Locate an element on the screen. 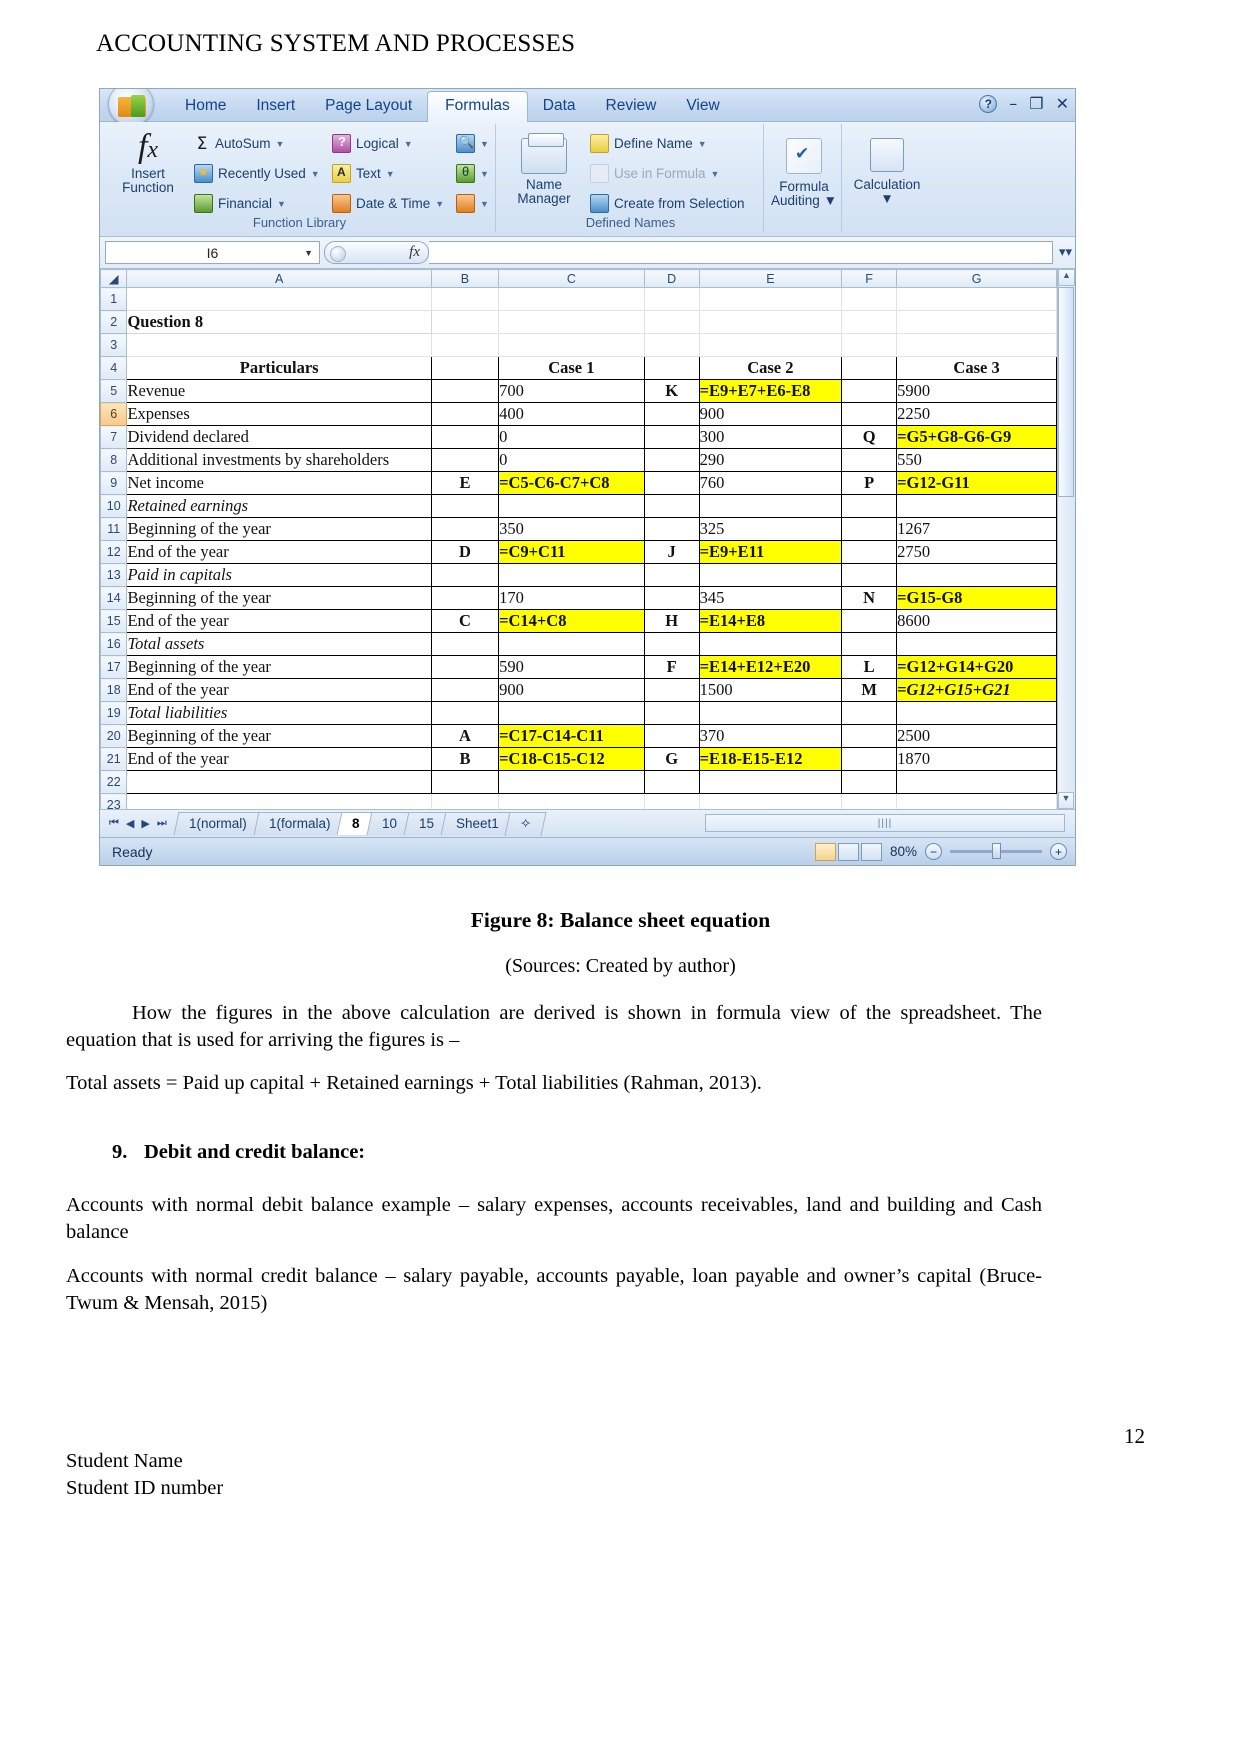 The image size is (1241, 1754). cell-E18: 1500 is located at coordinates (770, 690).